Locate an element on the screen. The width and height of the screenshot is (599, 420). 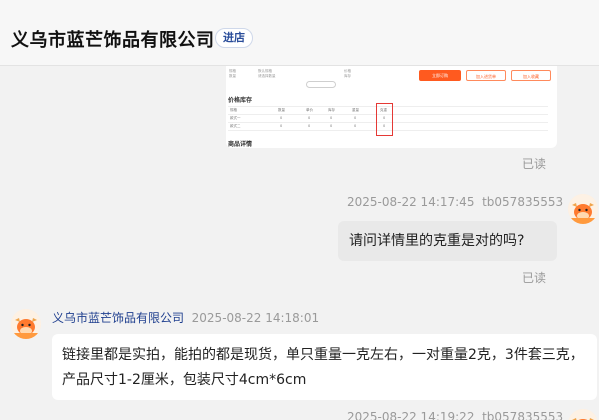
quantity-pill is located at coordinates (321, 84).